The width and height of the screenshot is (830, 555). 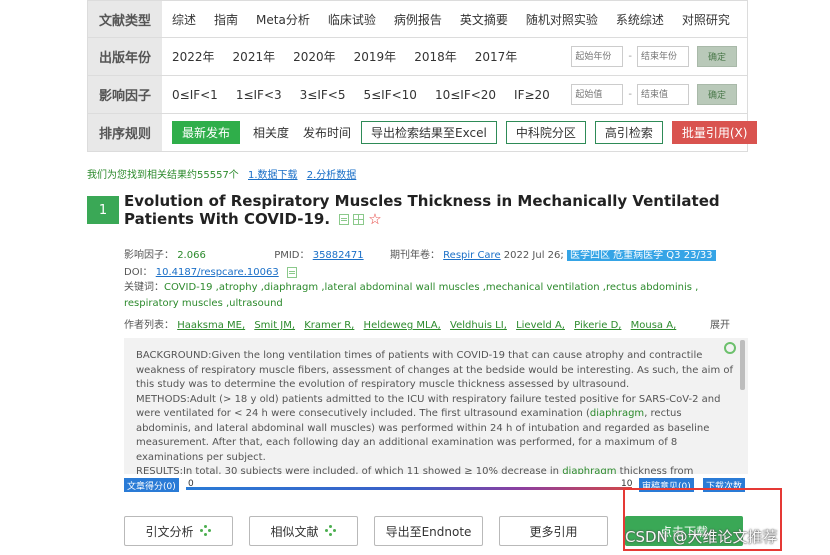 I want to click on more-citations-button: 更多引用, so click(x=553, y=531).